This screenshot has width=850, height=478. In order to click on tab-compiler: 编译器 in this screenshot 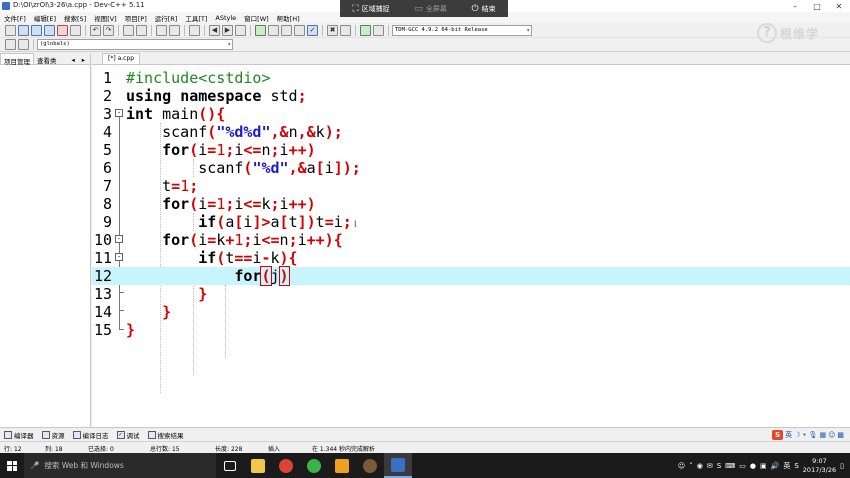, I will do `click(19, 435)`.